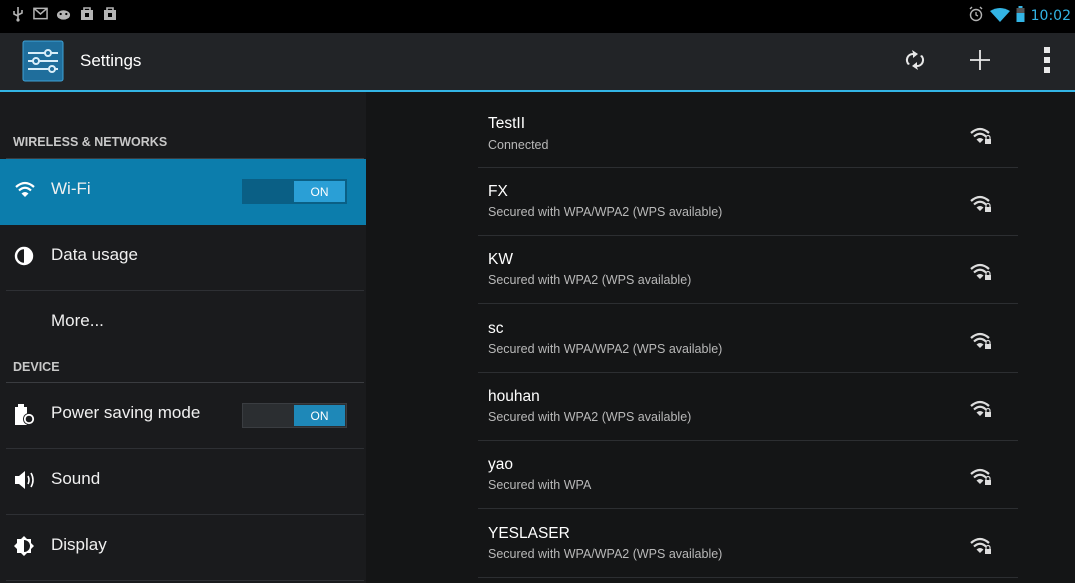 Image resolution: width=1075 pixels, height=583 pixels. What do you see at coordinates (720, 408) in the screenshot?
I see `list-item: houhan Secured with WPA2 (WPS available)` at bounding box center [720, 408].